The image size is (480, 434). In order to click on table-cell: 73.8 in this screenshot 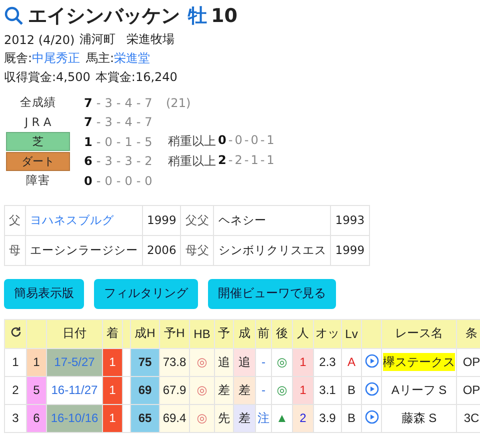, I will do `click(175, 362)`.